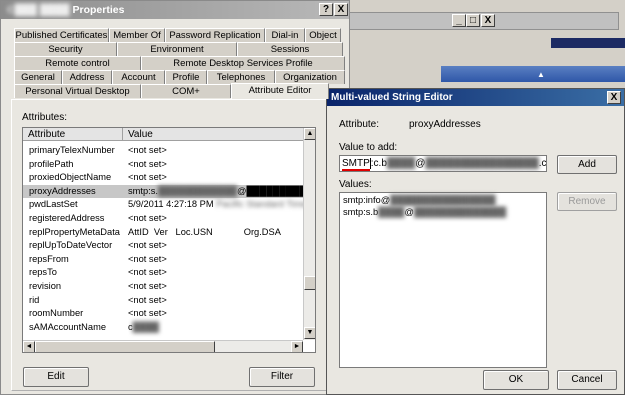 The image size is (625, 395). What do you see at coordinates (38, 77) in the screenshot?
I see `tab-general: General` at bounding box center [38, 77].